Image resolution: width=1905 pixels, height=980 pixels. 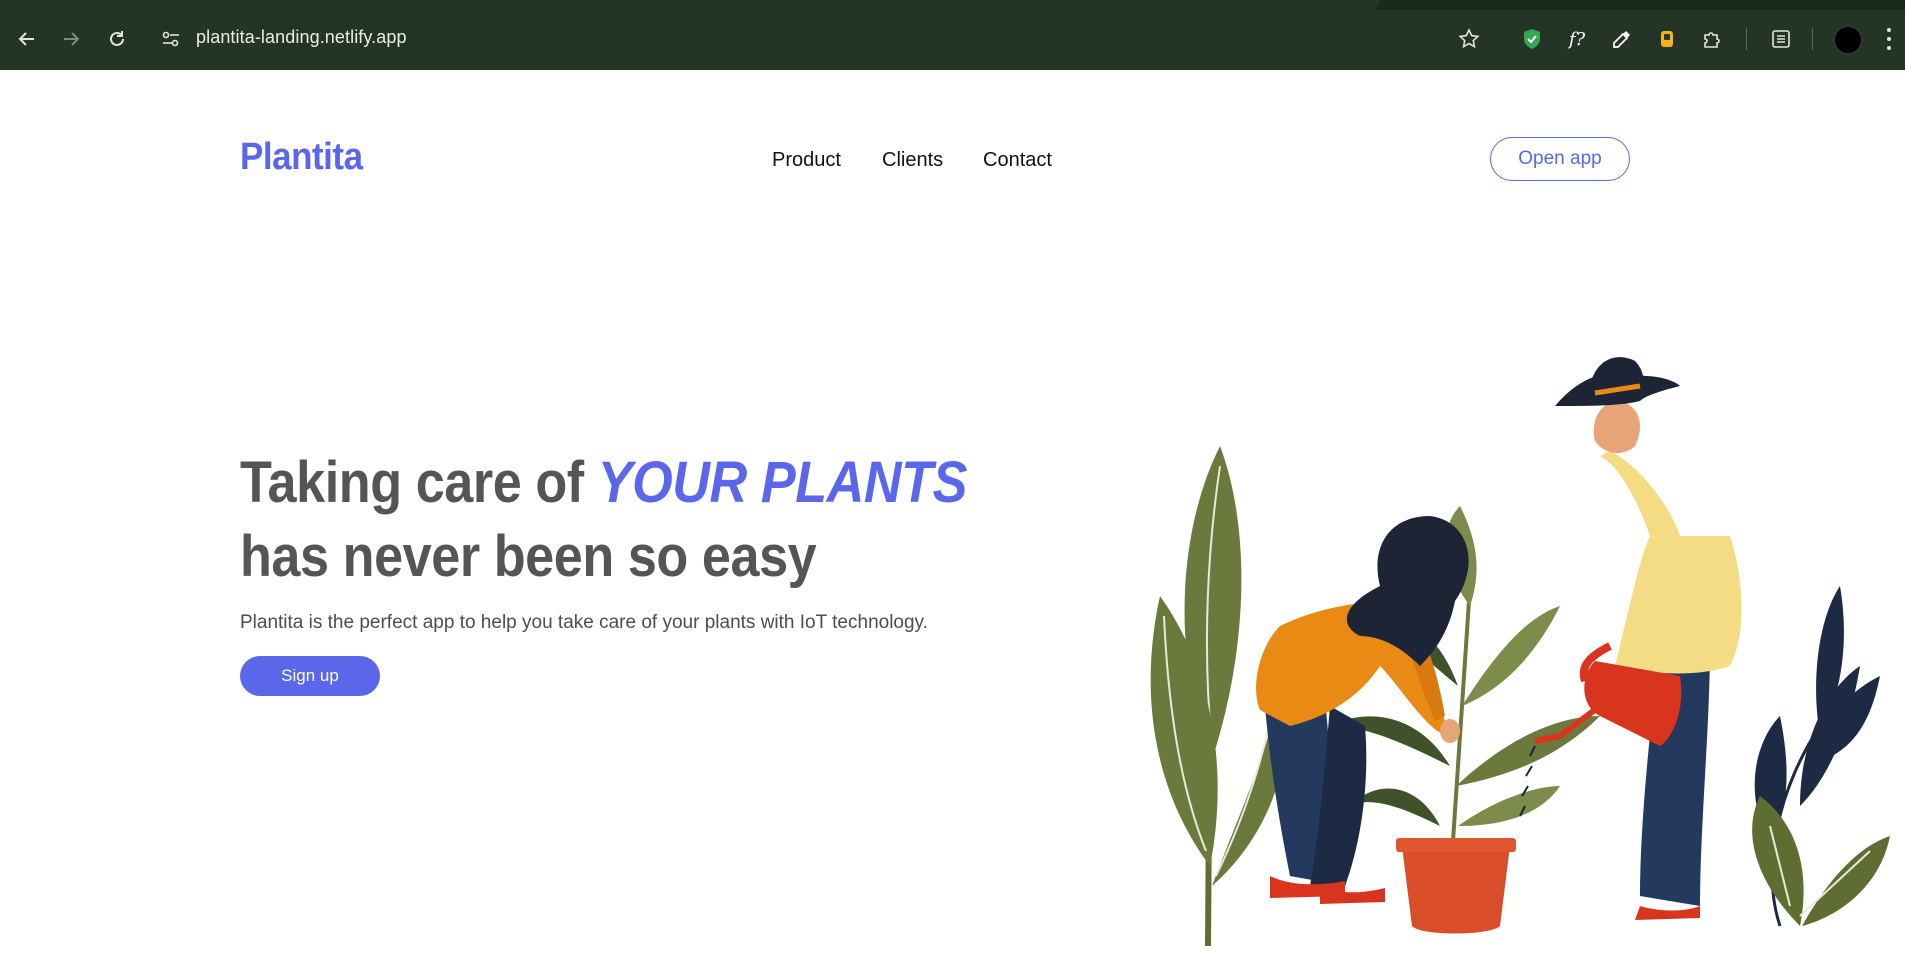 I want to click on nav-clients: Clients, so click(x=912, y=160).